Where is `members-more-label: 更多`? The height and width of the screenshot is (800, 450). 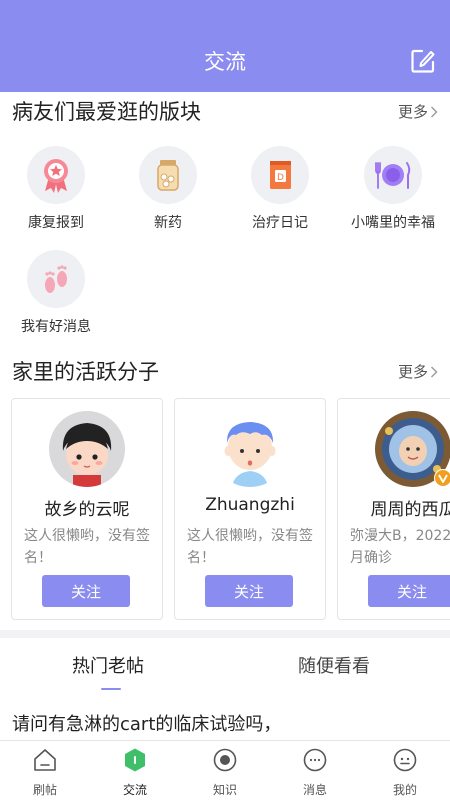 members-more-label: 更多 is located at coordinates (412, 372).